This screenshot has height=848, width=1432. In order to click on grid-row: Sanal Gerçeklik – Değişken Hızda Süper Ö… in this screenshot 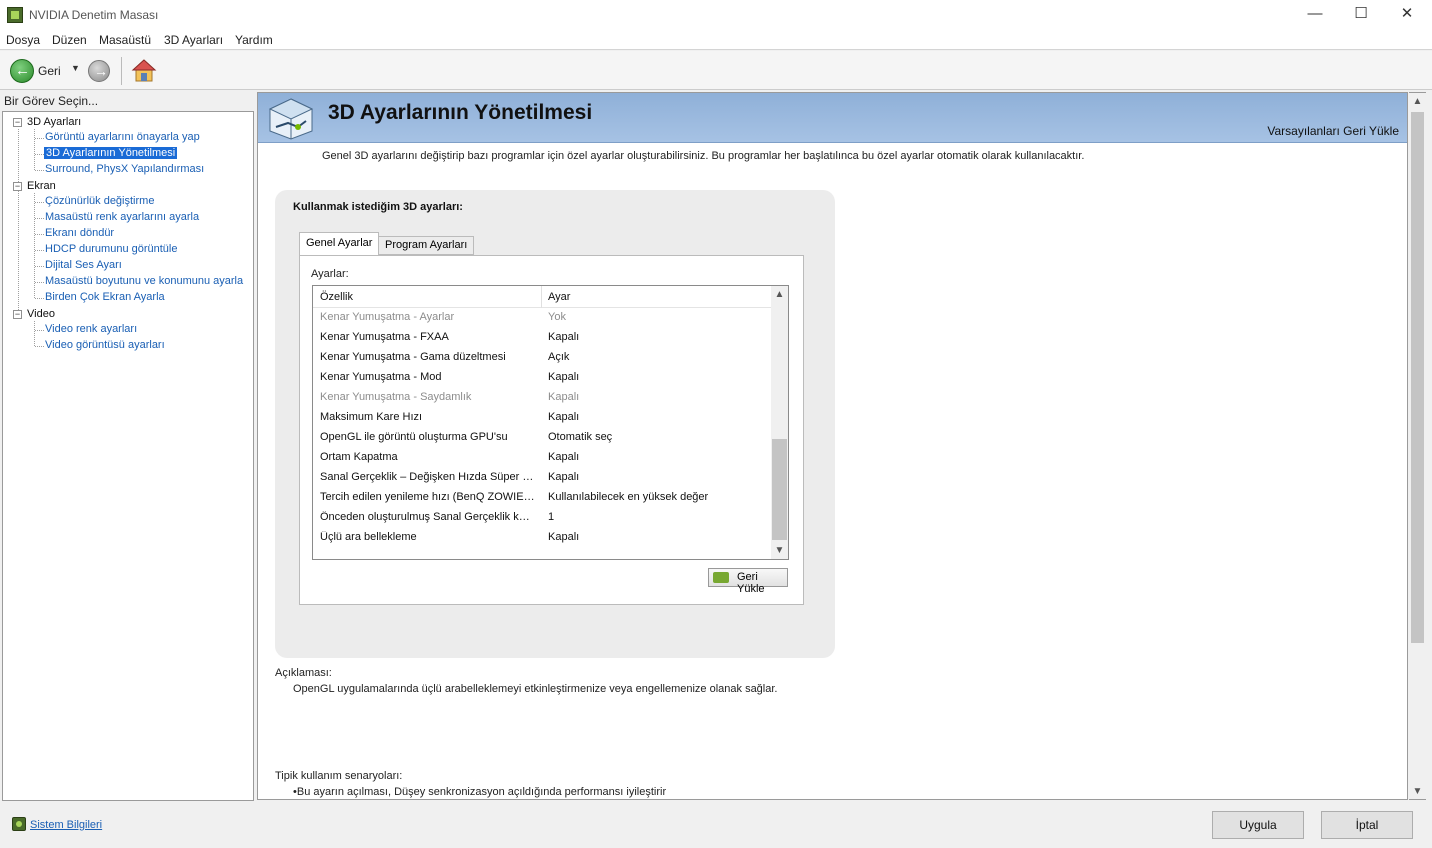, I will do `click(542, 478)`.